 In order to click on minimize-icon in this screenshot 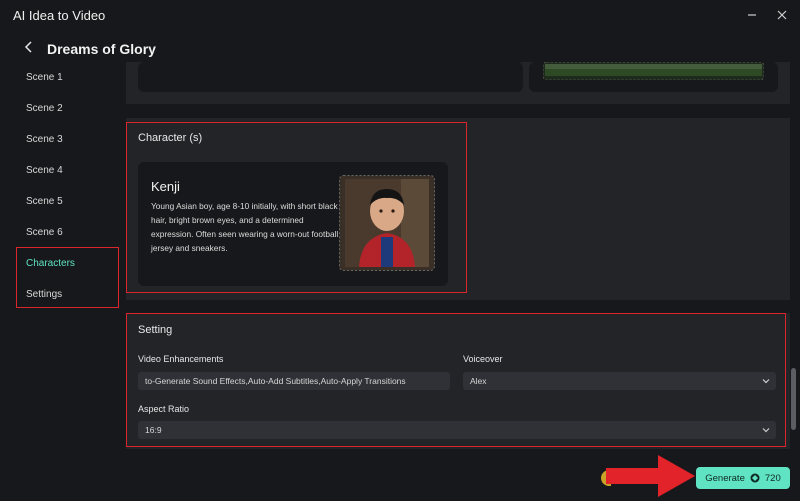, I will do `click(752, 15)`.